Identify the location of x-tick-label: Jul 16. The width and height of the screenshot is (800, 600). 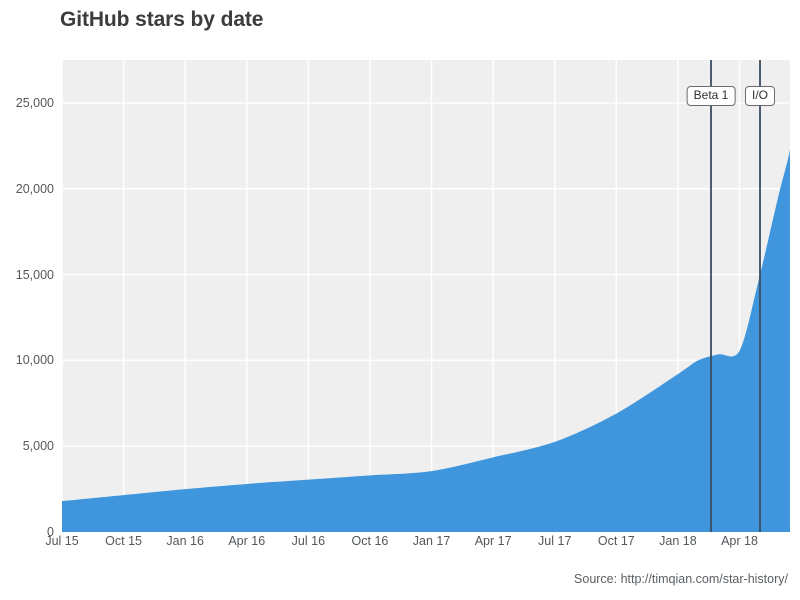
(308, 541).